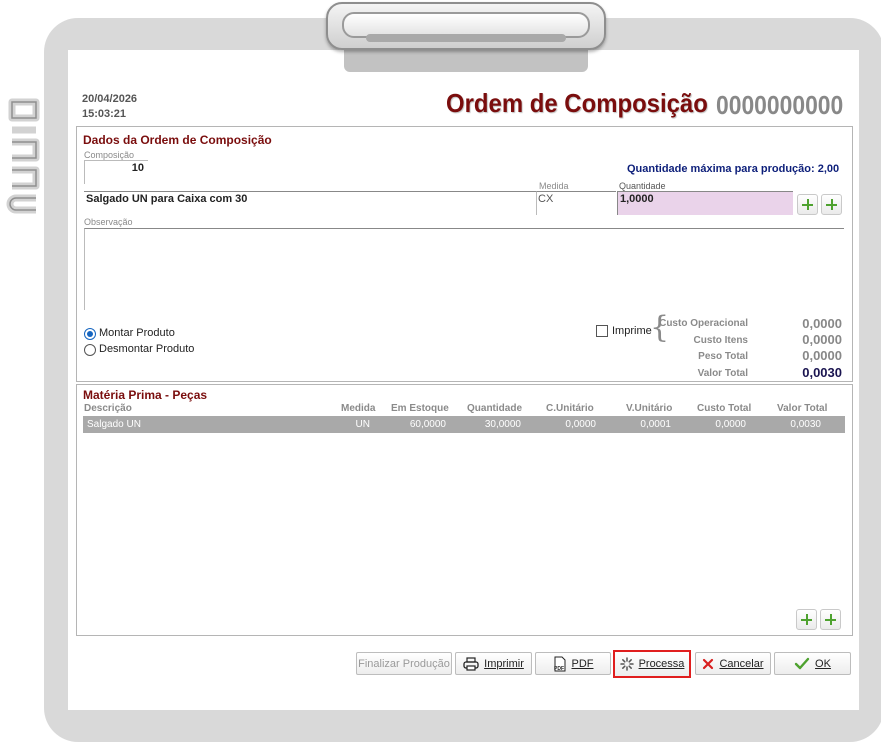  Describe the element at coordinates (362, 424) in the screenshot. I see `cell-medida: UN` at that location.